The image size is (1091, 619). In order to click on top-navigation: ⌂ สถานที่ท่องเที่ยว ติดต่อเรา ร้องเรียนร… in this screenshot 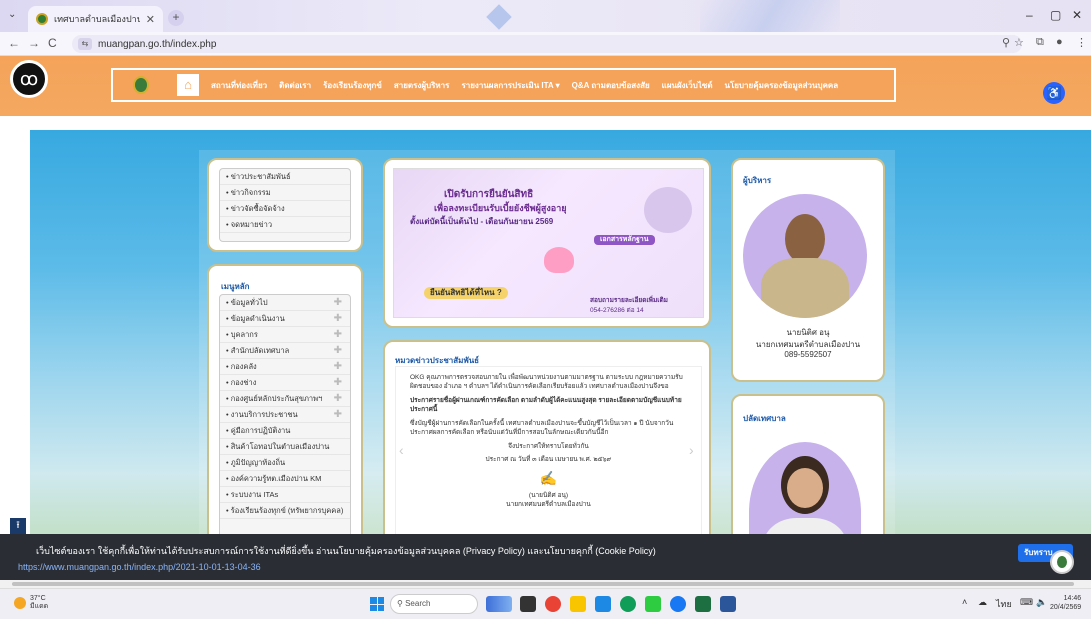, I will do `click(503, 85)`.